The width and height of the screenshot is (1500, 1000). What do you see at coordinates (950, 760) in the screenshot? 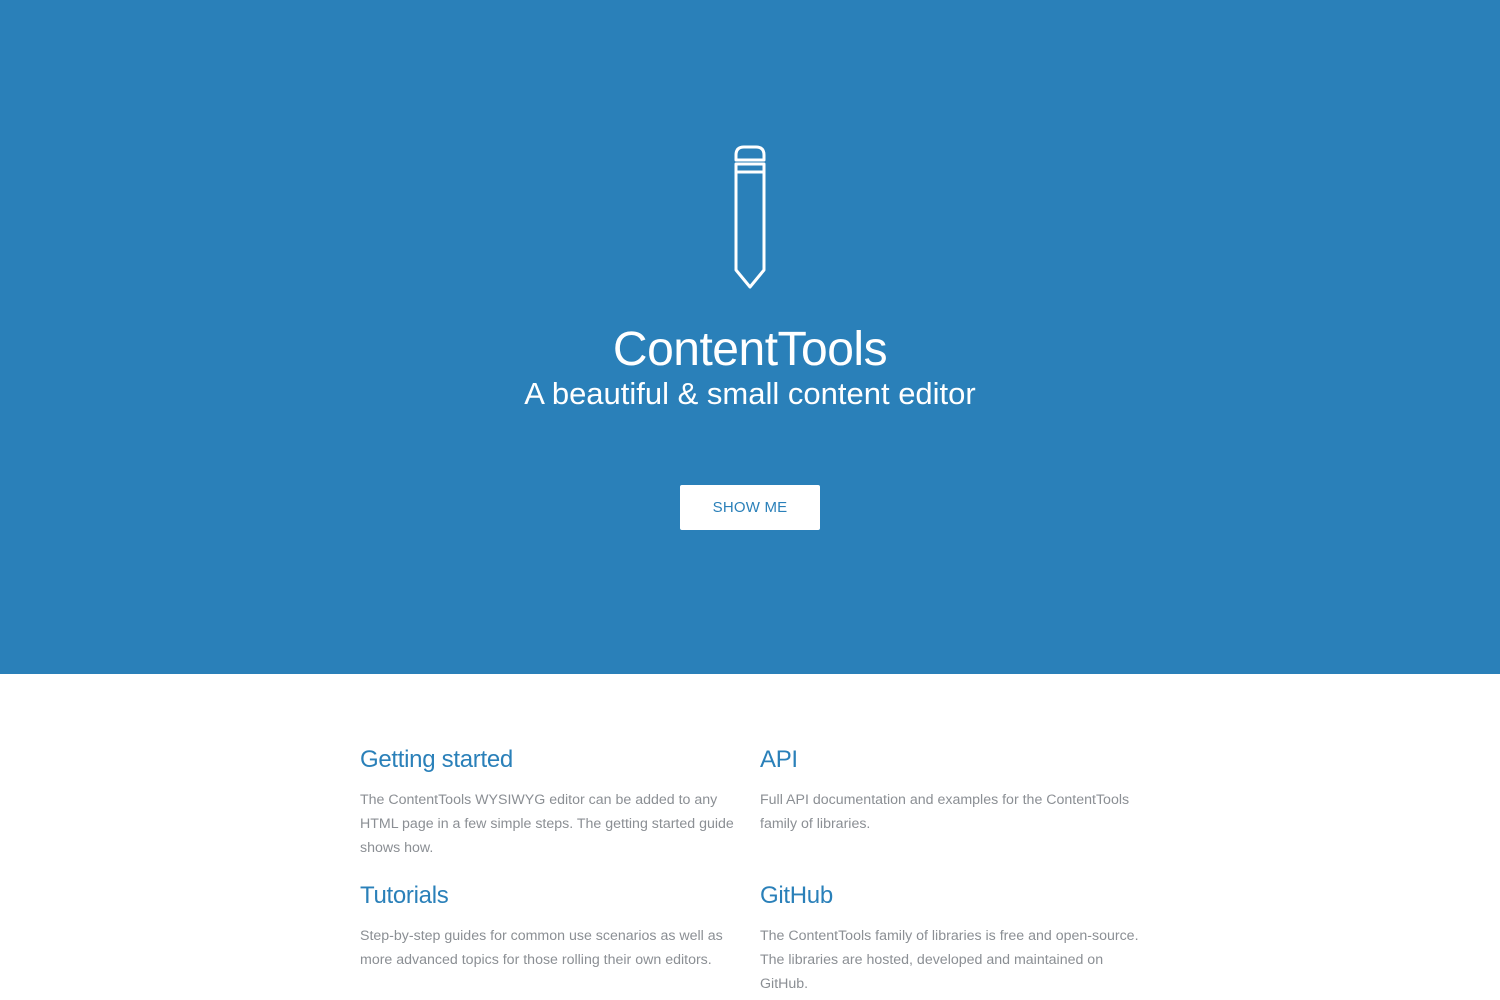
I see `feature-title-api: API` at bounding box center [950, 760].